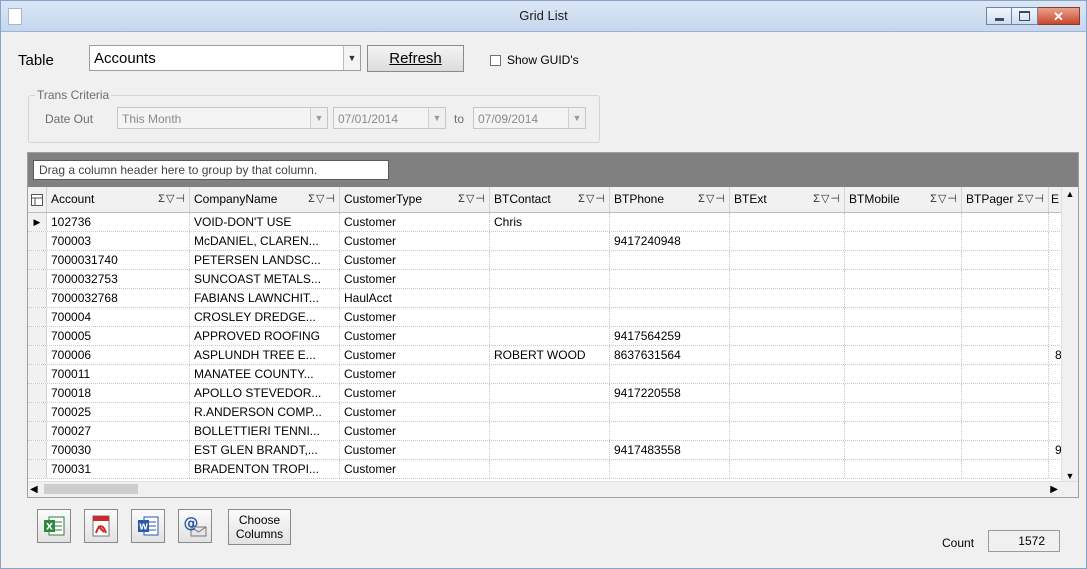  What do you see at coordinates (670, 336) in the screenshot?
I see `cell-bt-phone: 9417564259` at bounding box center [670, 336].